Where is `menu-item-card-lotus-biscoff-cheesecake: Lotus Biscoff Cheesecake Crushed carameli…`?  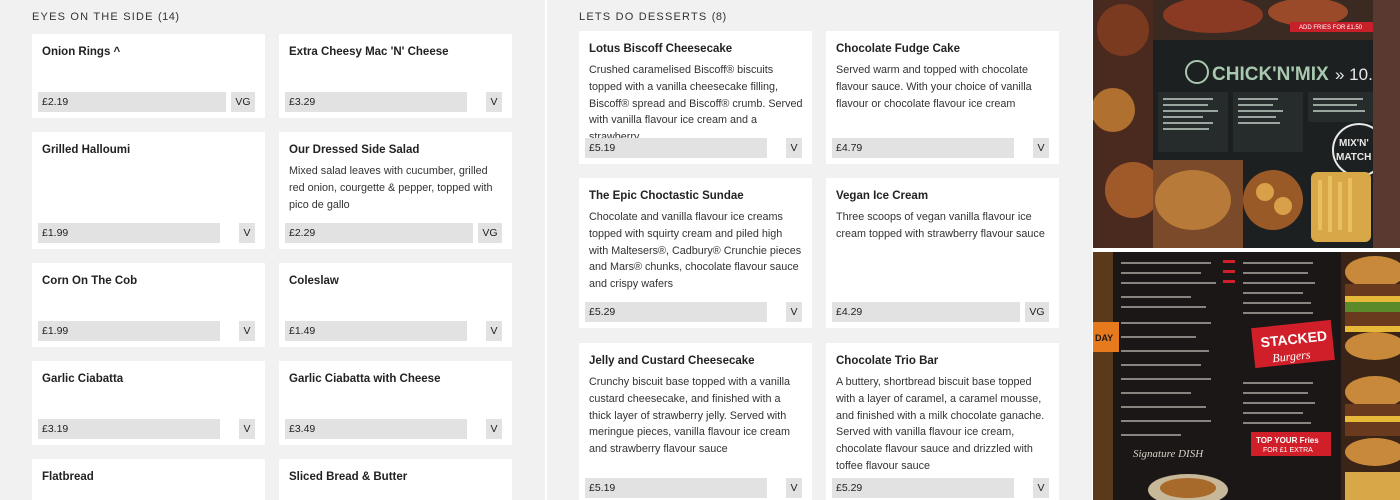
menu-item-card-lotus-biscoff-cheesecake: Lotus Biscoff Cheesecake Crushed carameli… is located at coordinates (695, 97).